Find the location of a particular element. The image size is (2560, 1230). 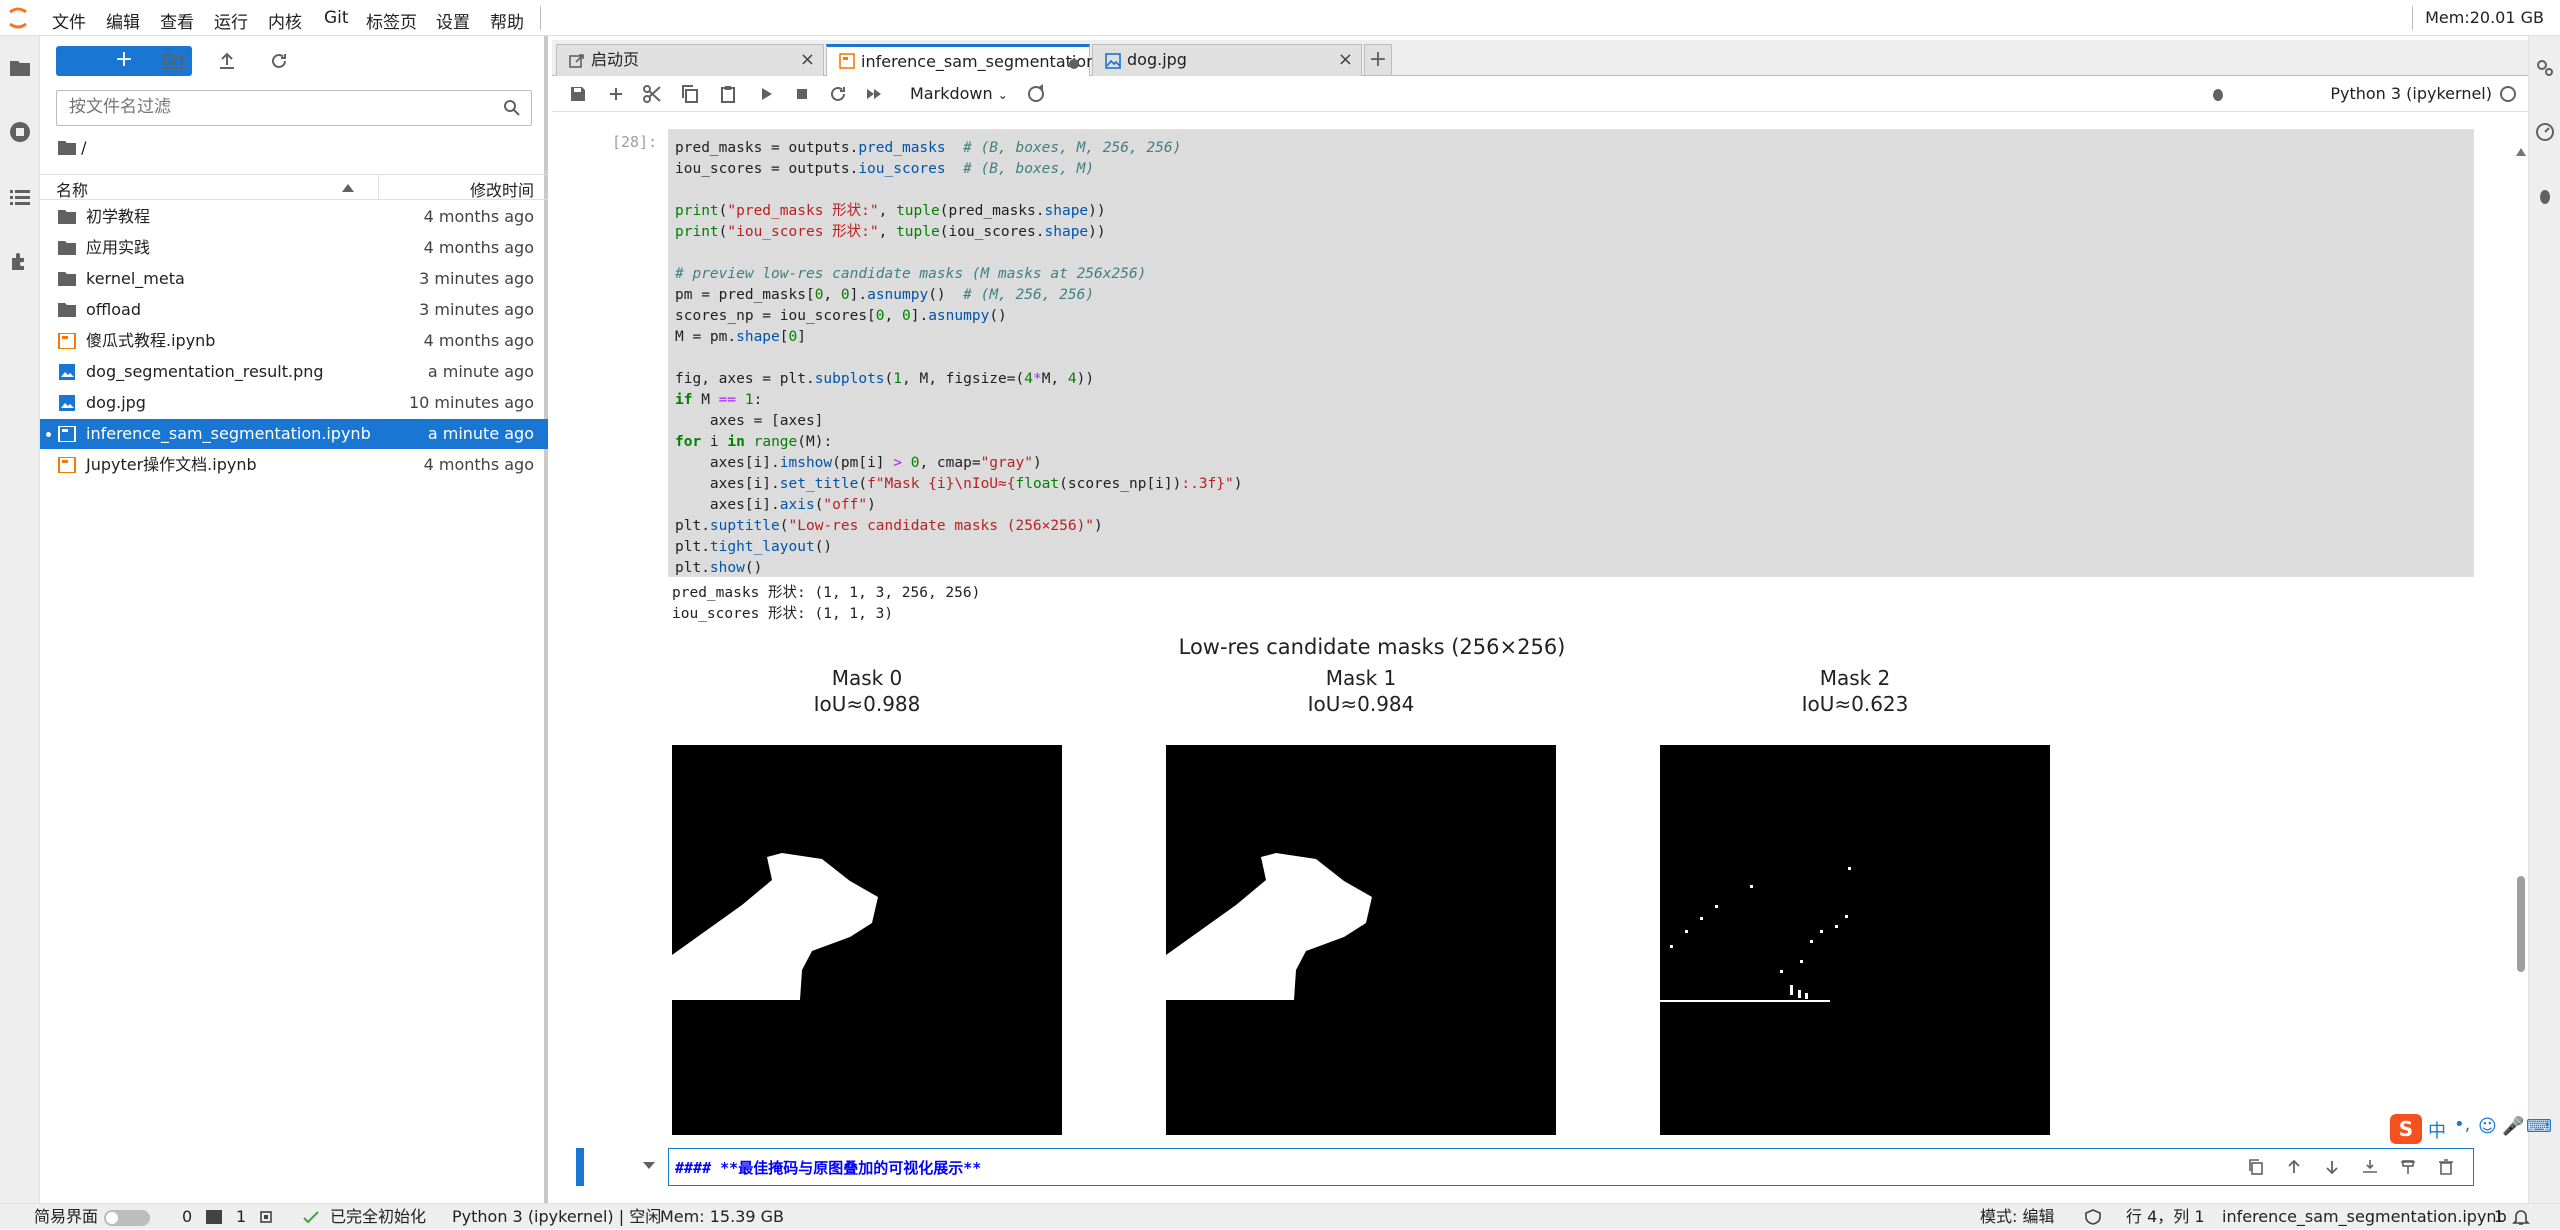

debugger-icon is located at coordinates (2545, 196).